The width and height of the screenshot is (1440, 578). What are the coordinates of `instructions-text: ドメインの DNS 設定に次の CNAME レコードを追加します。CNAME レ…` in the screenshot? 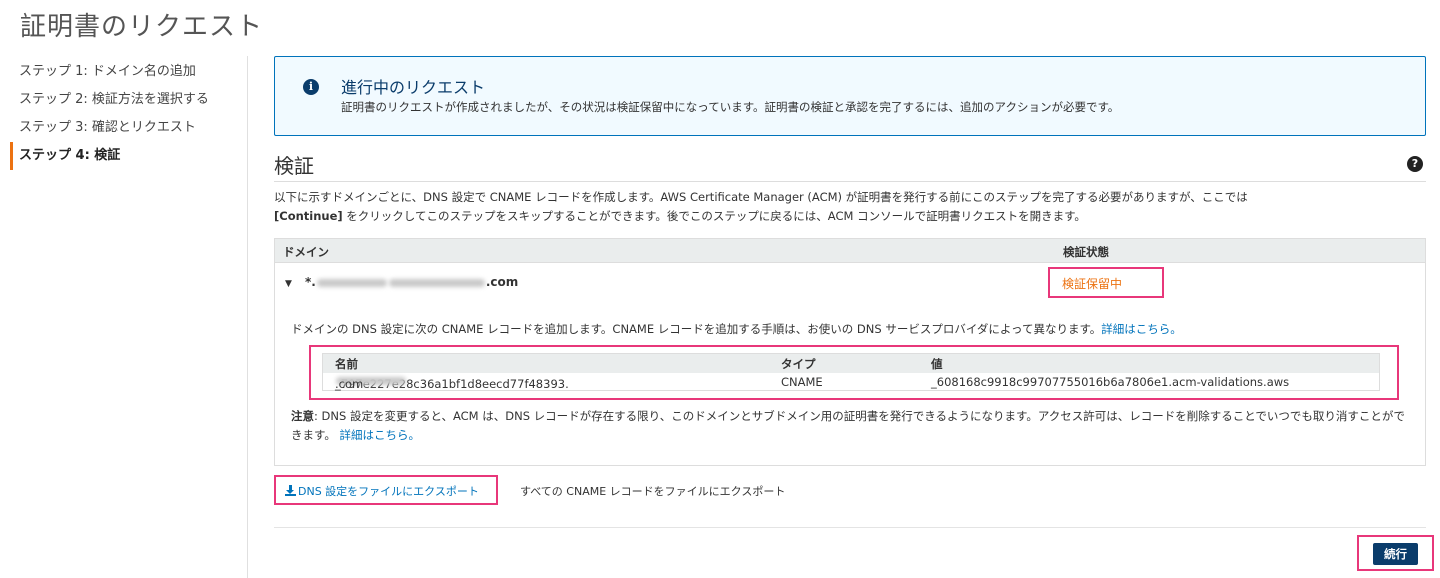 It's located at (696, 329).